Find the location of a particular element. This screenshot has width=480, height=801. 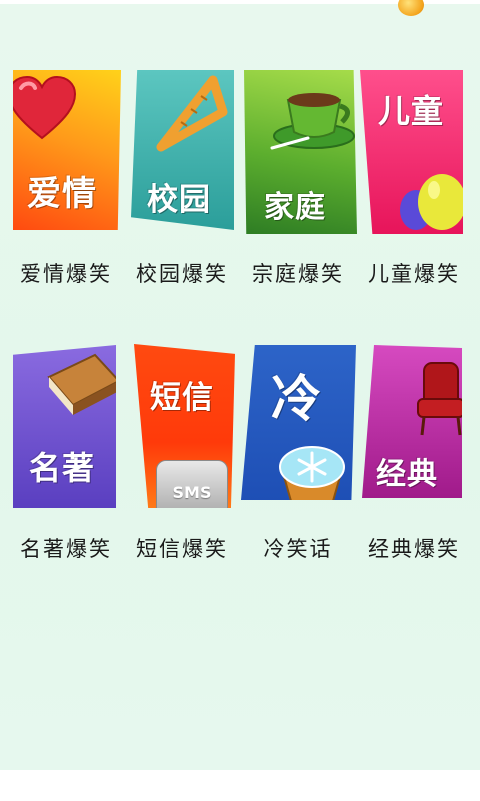

bottom-bar is located at coordinates (240, 785).